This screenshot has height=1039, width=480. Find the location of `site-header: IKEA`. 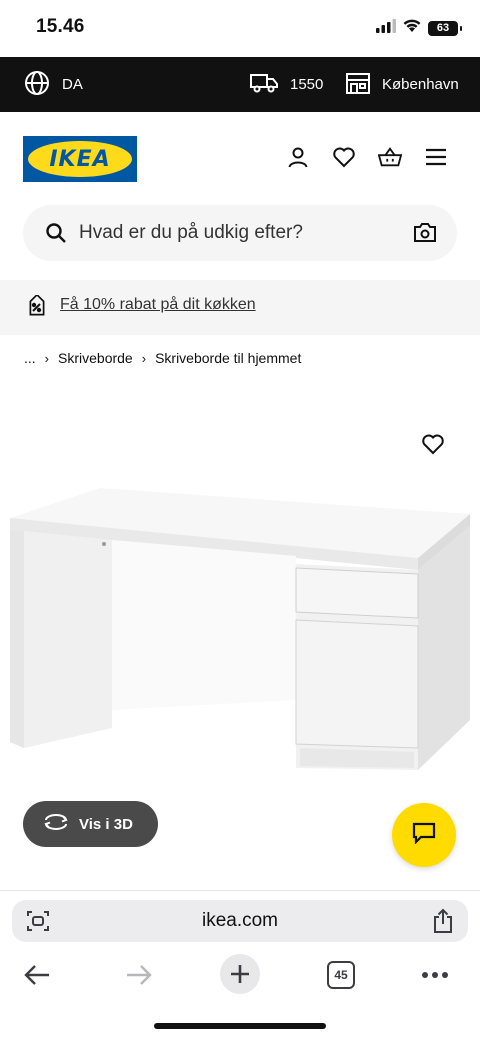

site-header: IKEA is located at coordinates (240, 157).